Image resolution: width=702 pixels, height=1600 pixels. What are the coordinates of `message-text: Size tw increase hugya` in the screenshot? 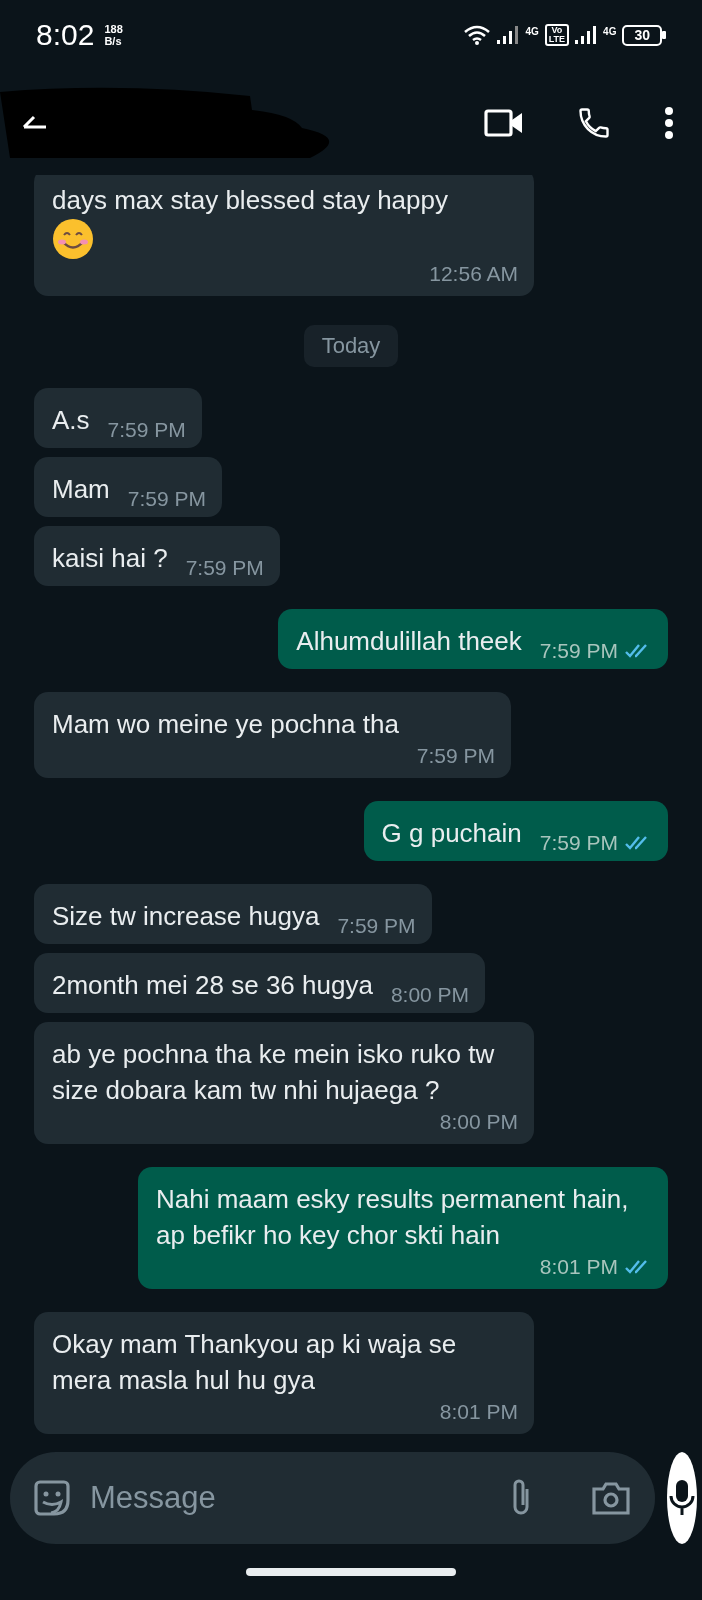 It's located at (186, 916).